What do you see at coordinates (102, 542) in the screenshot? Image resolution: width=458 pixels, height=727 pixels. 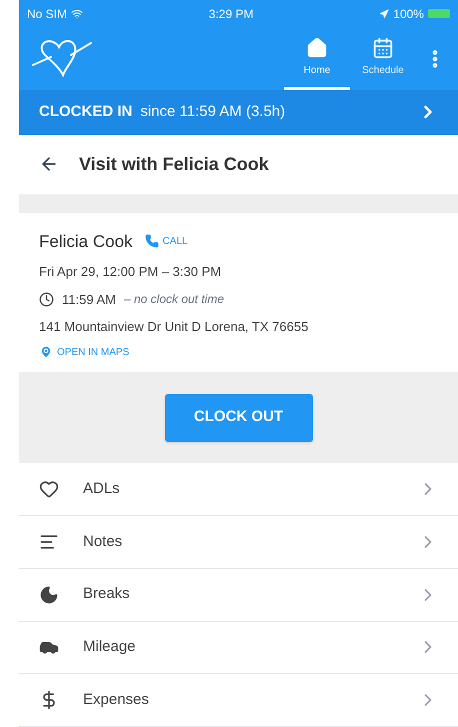 I see `menu-label: Notes` at bounding box center [102, 542].